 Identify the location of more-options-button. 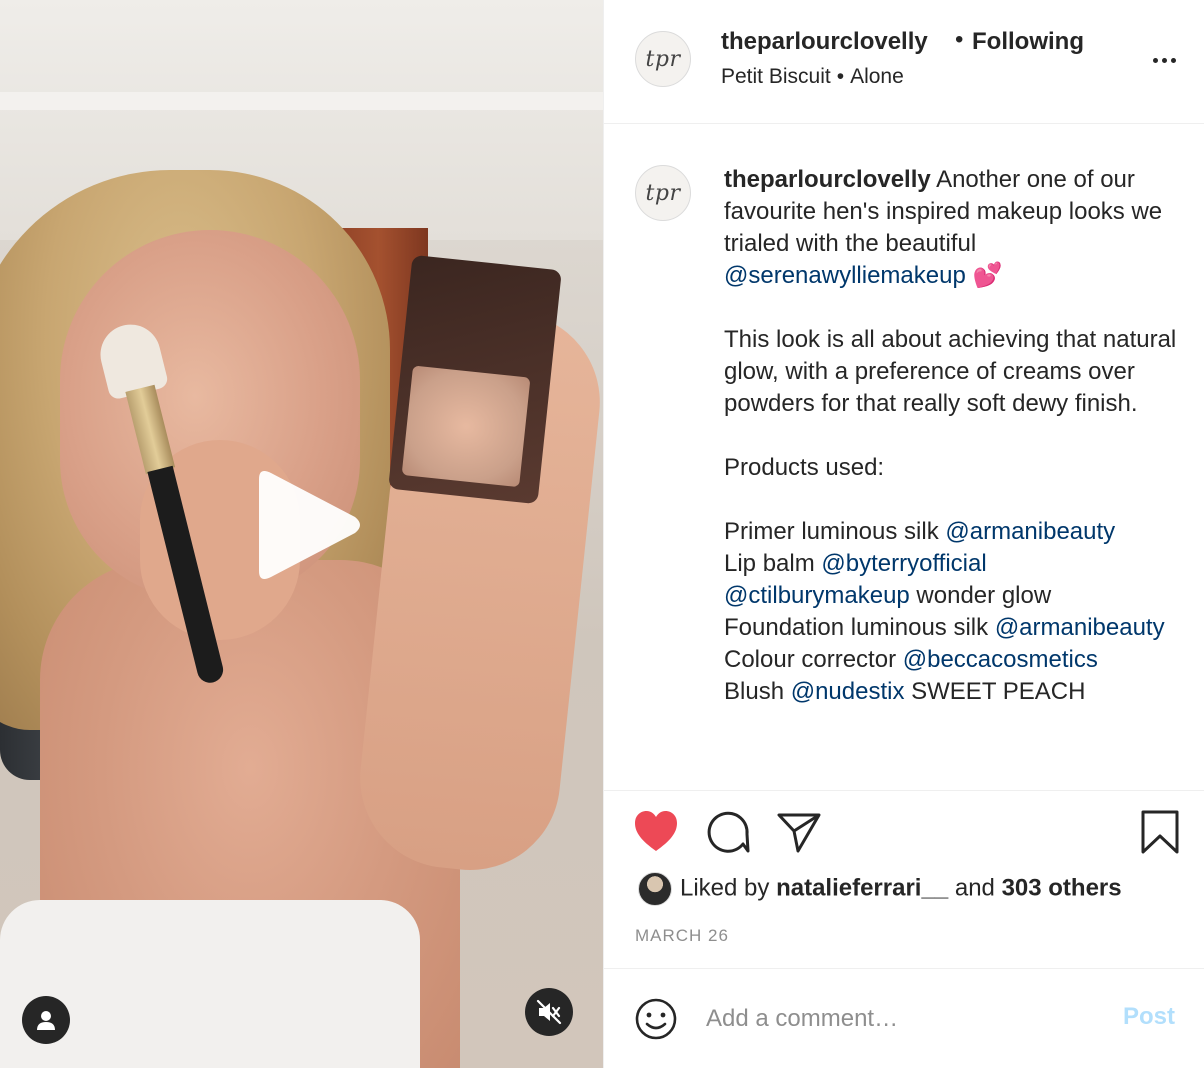
(1164, 60).